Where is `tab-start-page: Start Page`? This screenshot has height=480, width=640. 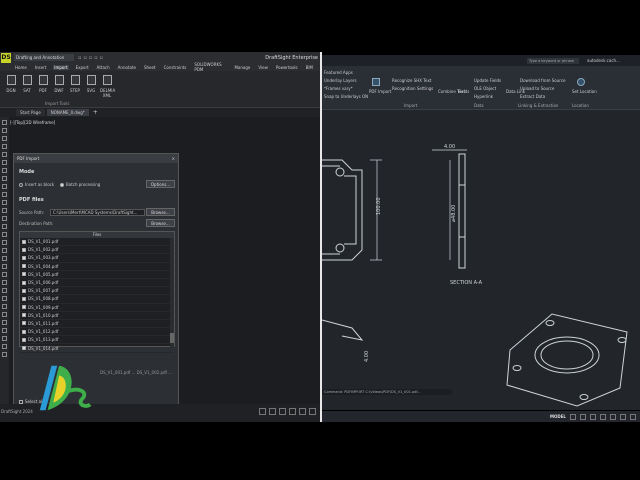
tab-start-page: Start Page is located at coordinates (30, 112).